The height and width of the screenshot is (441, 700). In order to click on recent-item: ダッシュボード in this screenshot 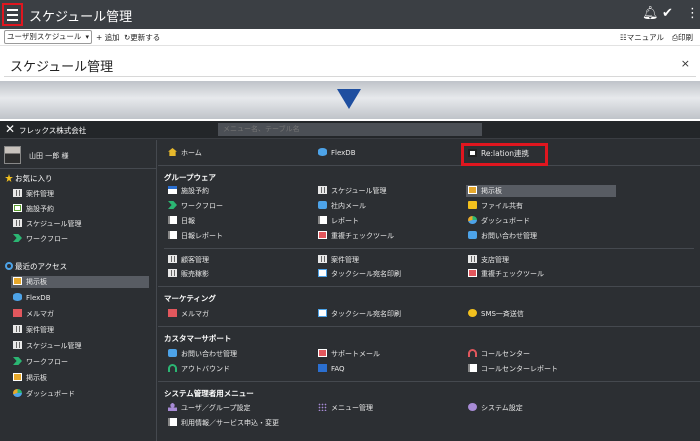, I will do `click(82, 394)`.